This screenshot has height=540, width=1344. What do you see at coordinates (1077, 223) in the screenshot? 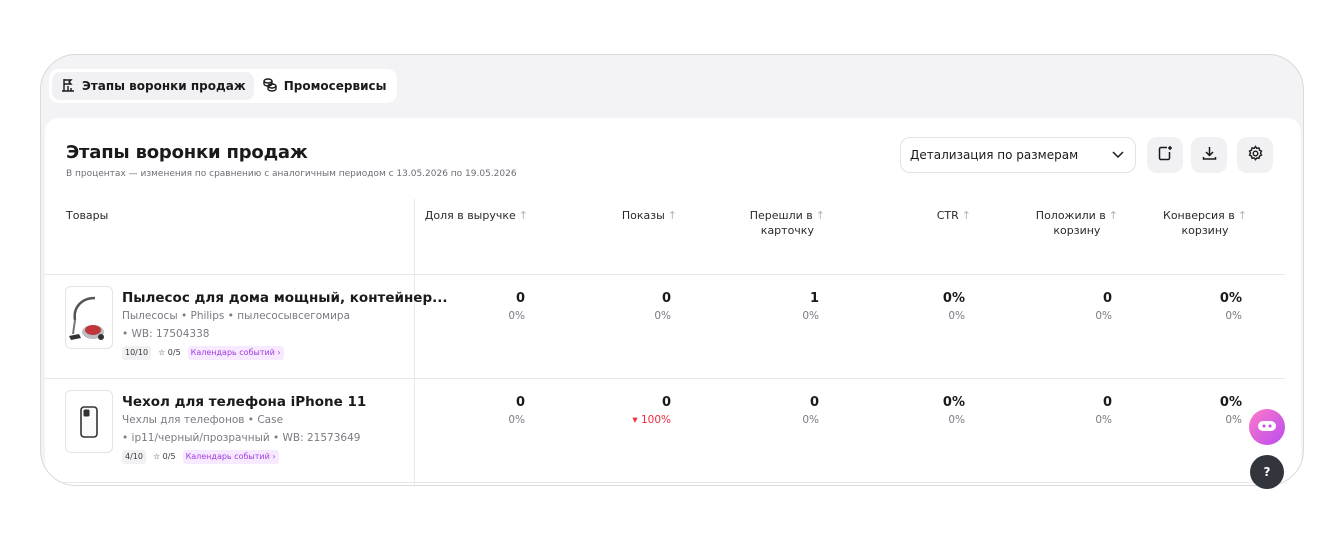
I see `col-to-cart: Положили в ↑ корзину` at bounding box center [1077, 223].